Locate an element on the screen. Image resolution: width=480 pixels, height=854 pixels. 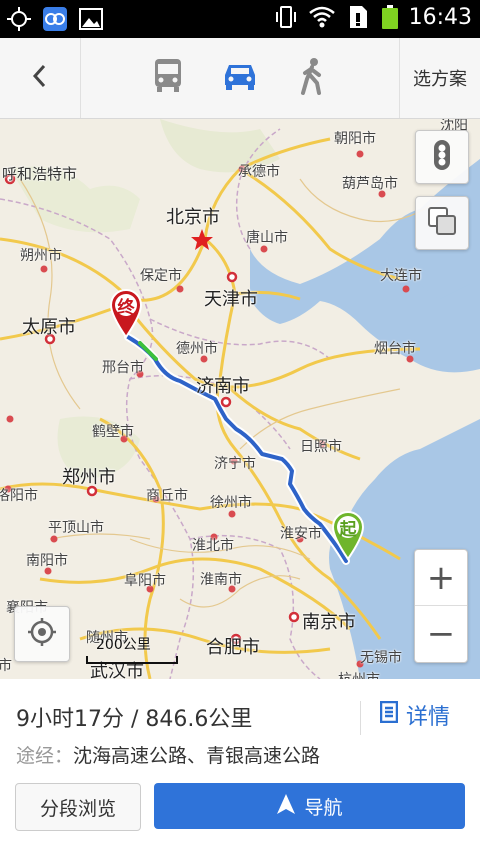
map-label-chaoyang: 朝阳市 is located at coordinates (355, 139).